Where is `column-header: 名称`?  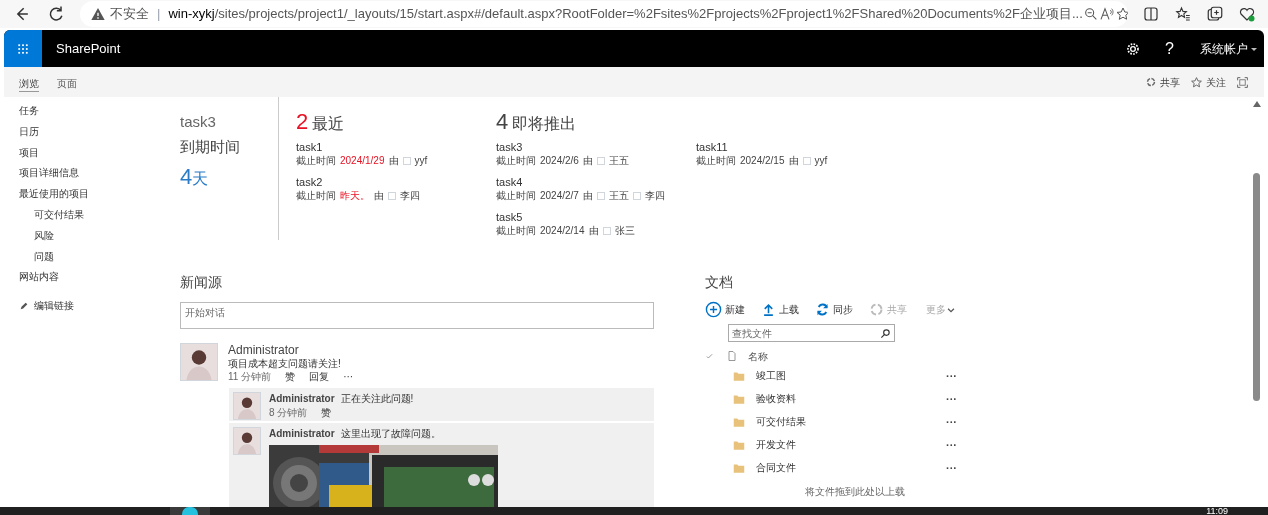 column-header: 名称 is located at coordinates (758, 356).